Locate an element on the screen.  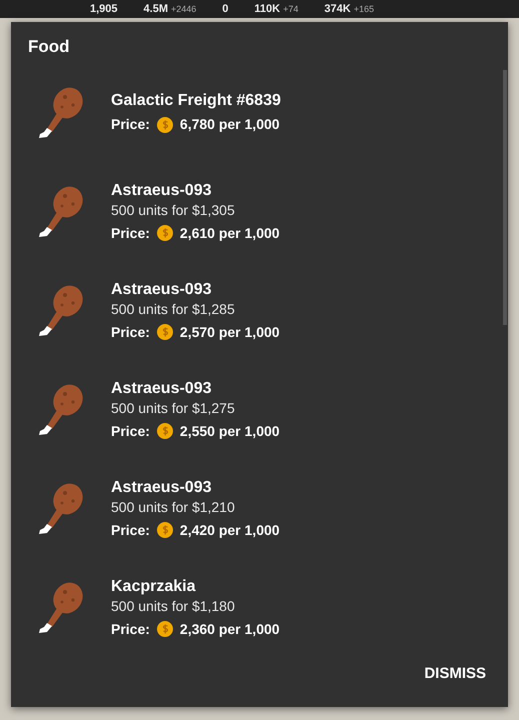
offer-name: Kacprzakia is located at coordinates (154, 586).